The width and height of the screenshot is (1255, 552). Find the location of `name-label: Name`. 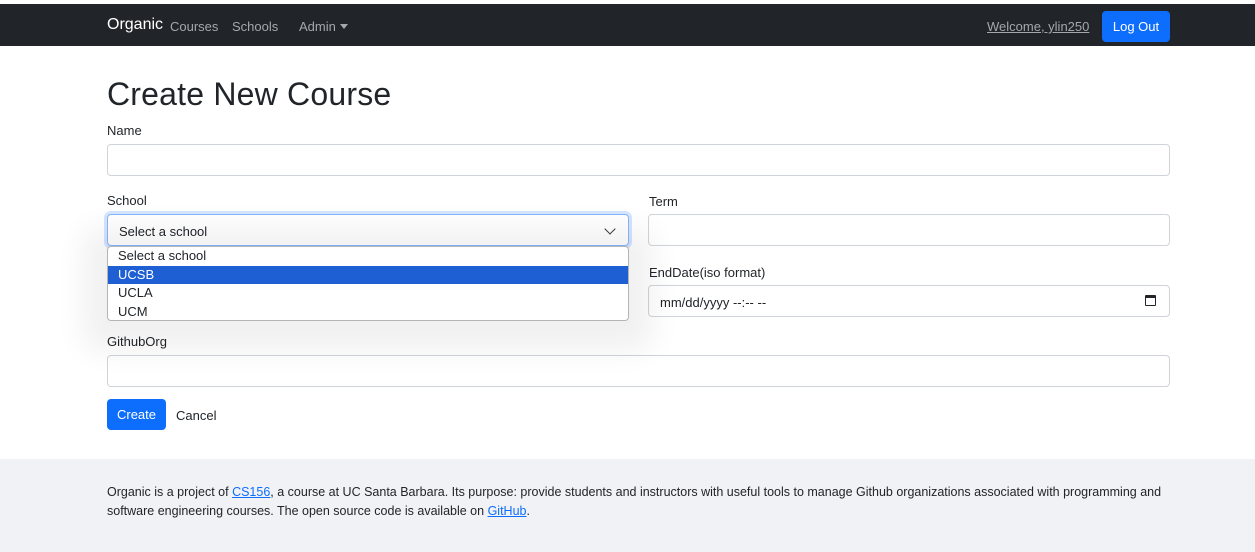

name-label: Name is located at coordinates (124, 130).